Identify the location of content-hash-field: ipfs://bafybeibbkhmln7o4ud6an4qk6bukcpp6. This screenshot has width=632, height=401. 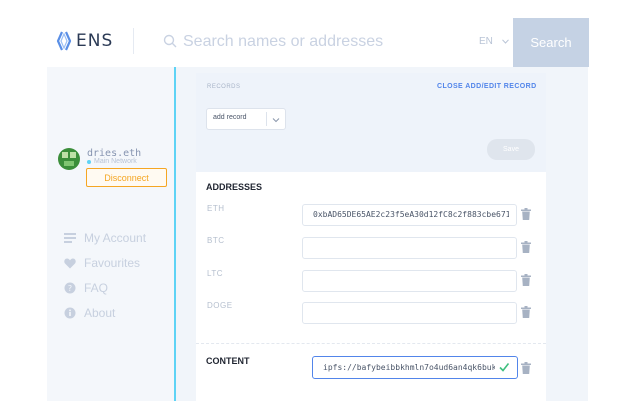
(415, 367).